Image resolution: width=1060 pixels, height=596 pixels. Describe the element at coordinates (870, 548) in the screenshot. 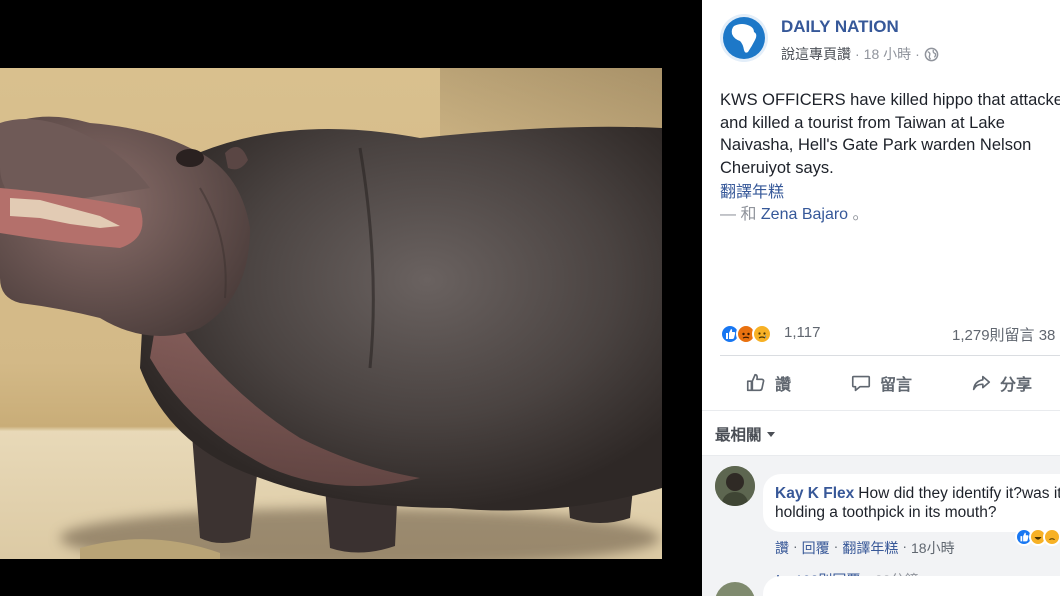

I see `comment-translate-link: 翻譯年糕` at that location.